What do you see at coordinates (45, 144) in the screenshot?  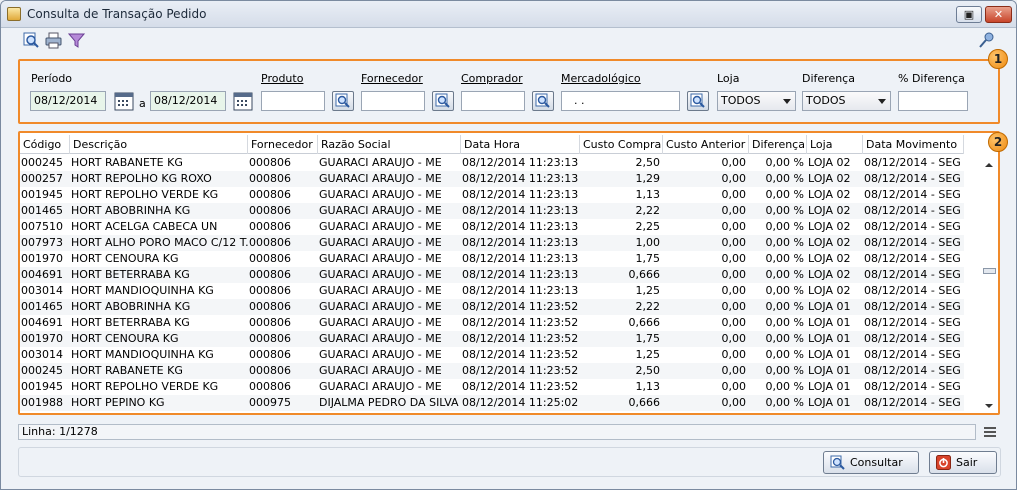 I see `column-header: Código` at bounding box center [45, 144].